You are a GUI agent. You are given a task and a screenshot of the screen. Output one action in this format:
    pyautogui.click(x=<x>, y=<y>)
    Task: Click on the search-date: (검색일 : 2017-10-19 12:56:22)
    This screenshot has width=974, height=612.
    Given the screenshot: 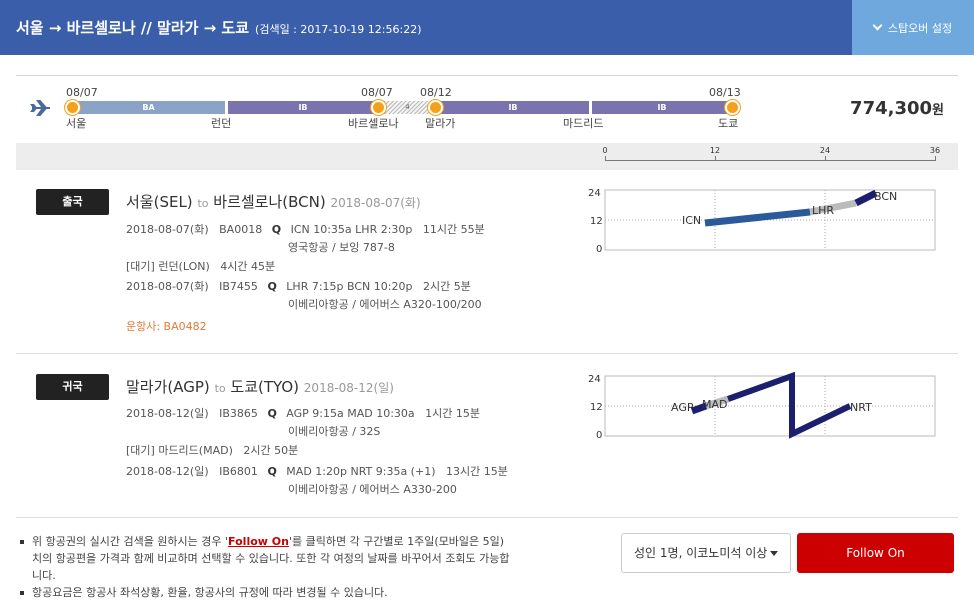 What is the action you would take?
    pyautogui.click(x=338, y=29)
    